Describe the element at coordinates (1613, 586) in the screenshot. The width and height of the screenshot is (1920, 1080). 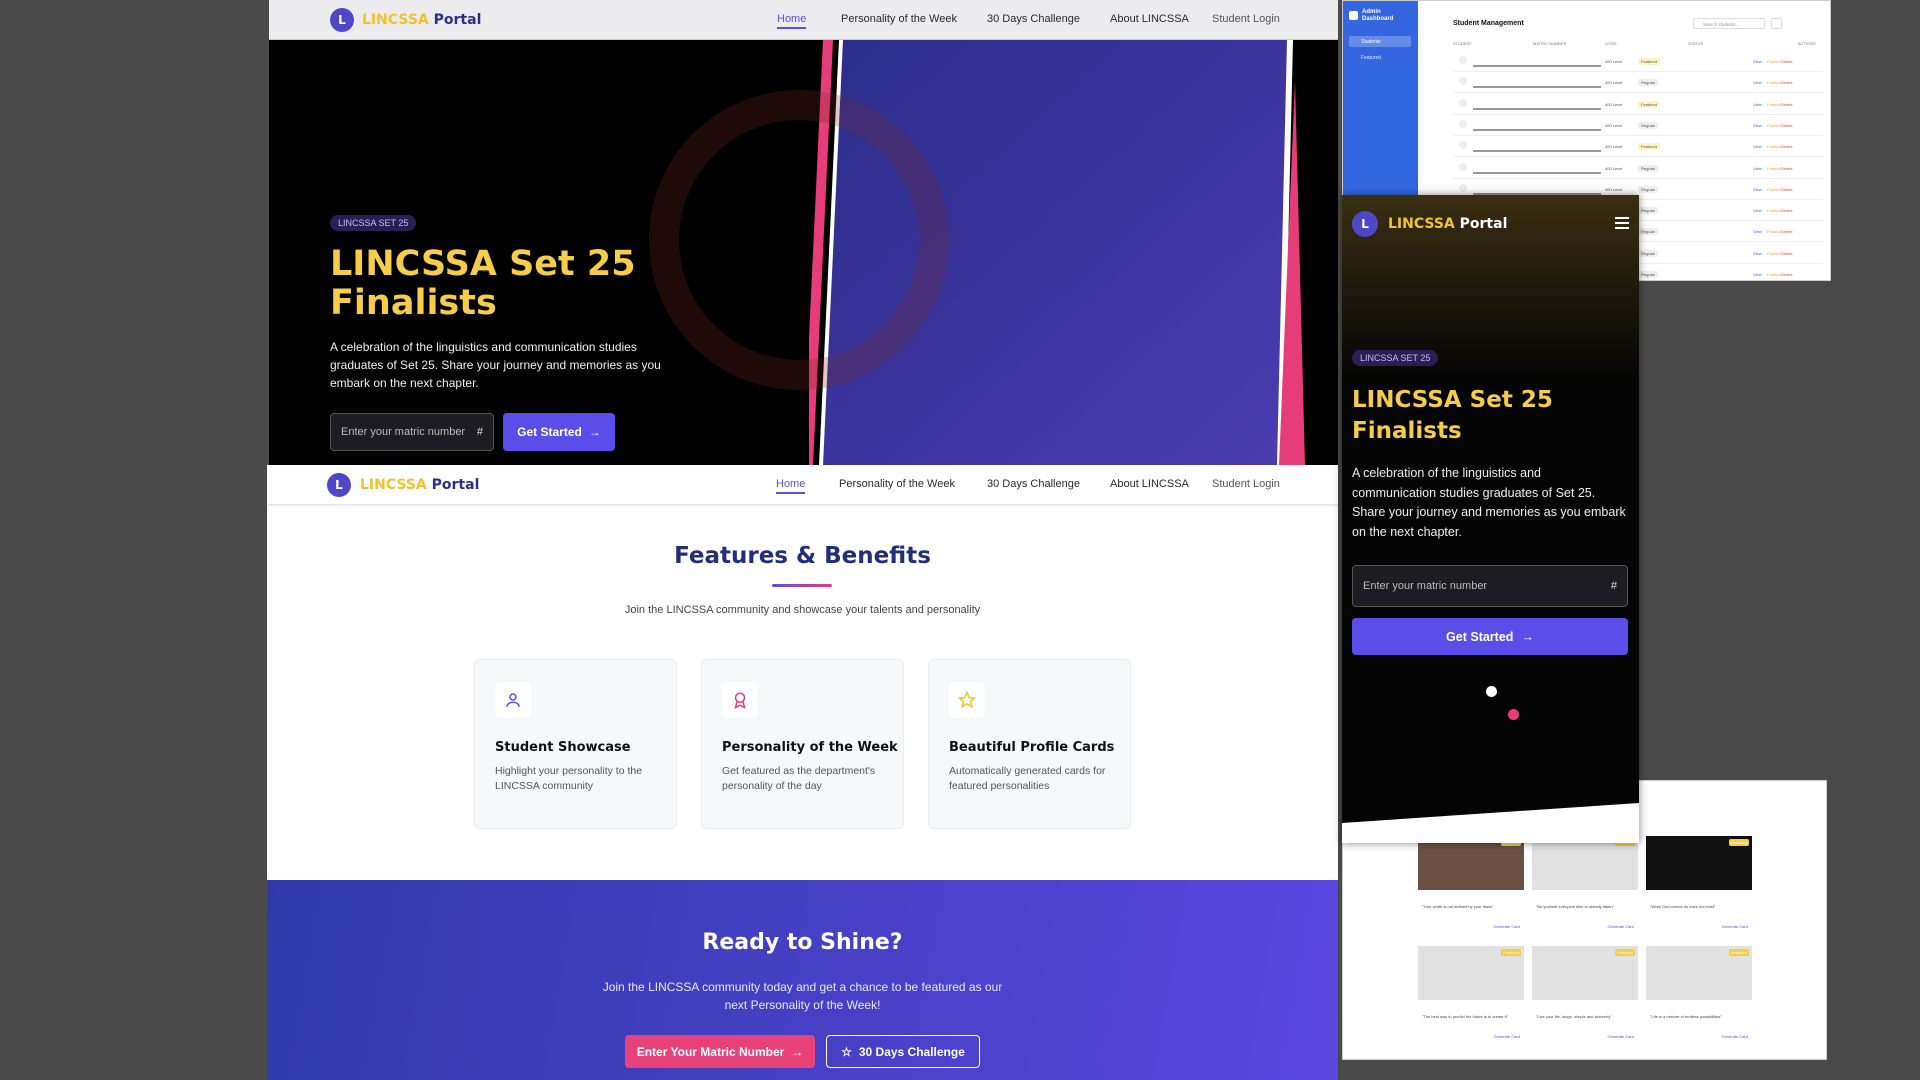
I see `hash-icon: #` at that location.